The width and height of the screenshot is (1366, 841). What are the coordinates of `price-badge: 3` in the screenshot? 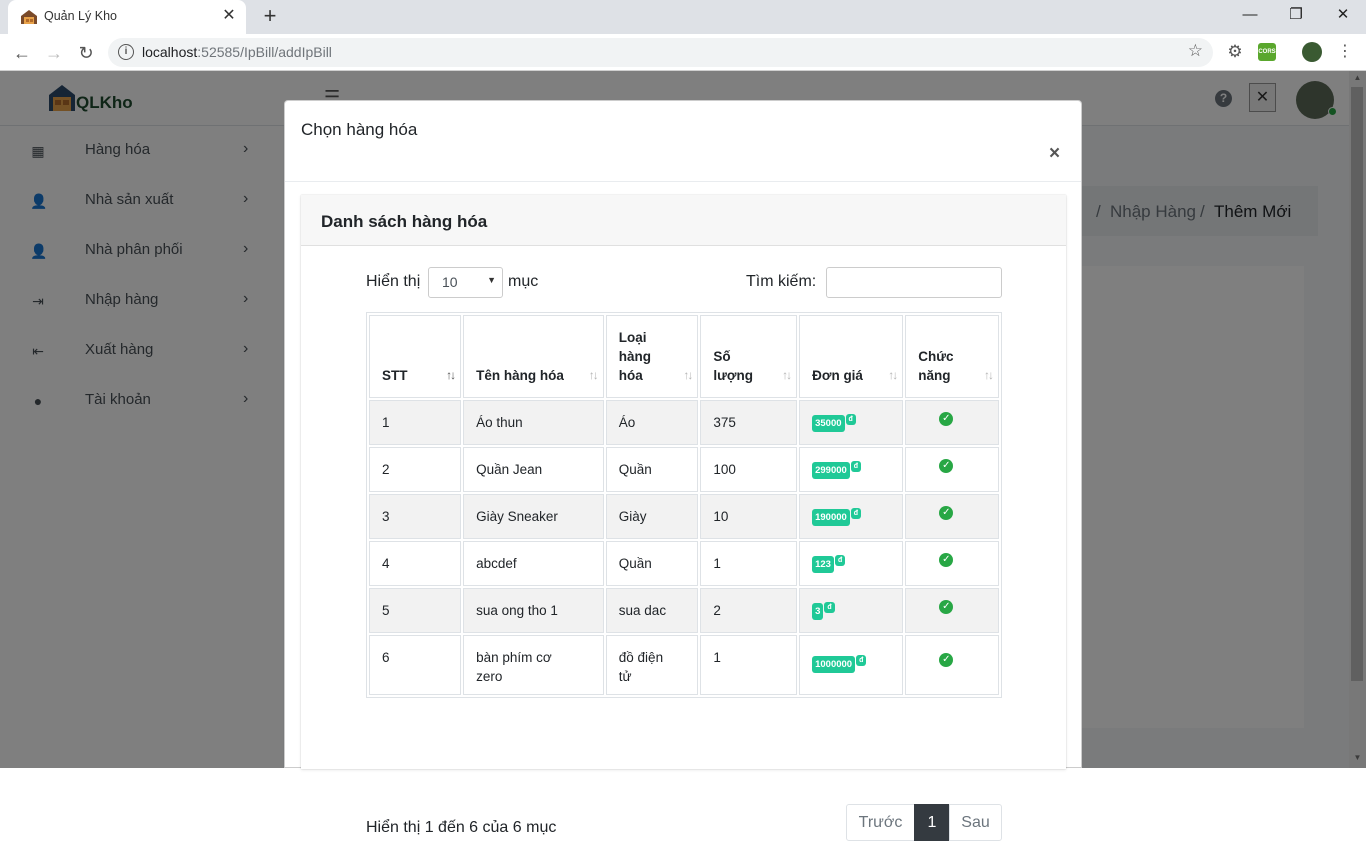 It's located at (818, 611).